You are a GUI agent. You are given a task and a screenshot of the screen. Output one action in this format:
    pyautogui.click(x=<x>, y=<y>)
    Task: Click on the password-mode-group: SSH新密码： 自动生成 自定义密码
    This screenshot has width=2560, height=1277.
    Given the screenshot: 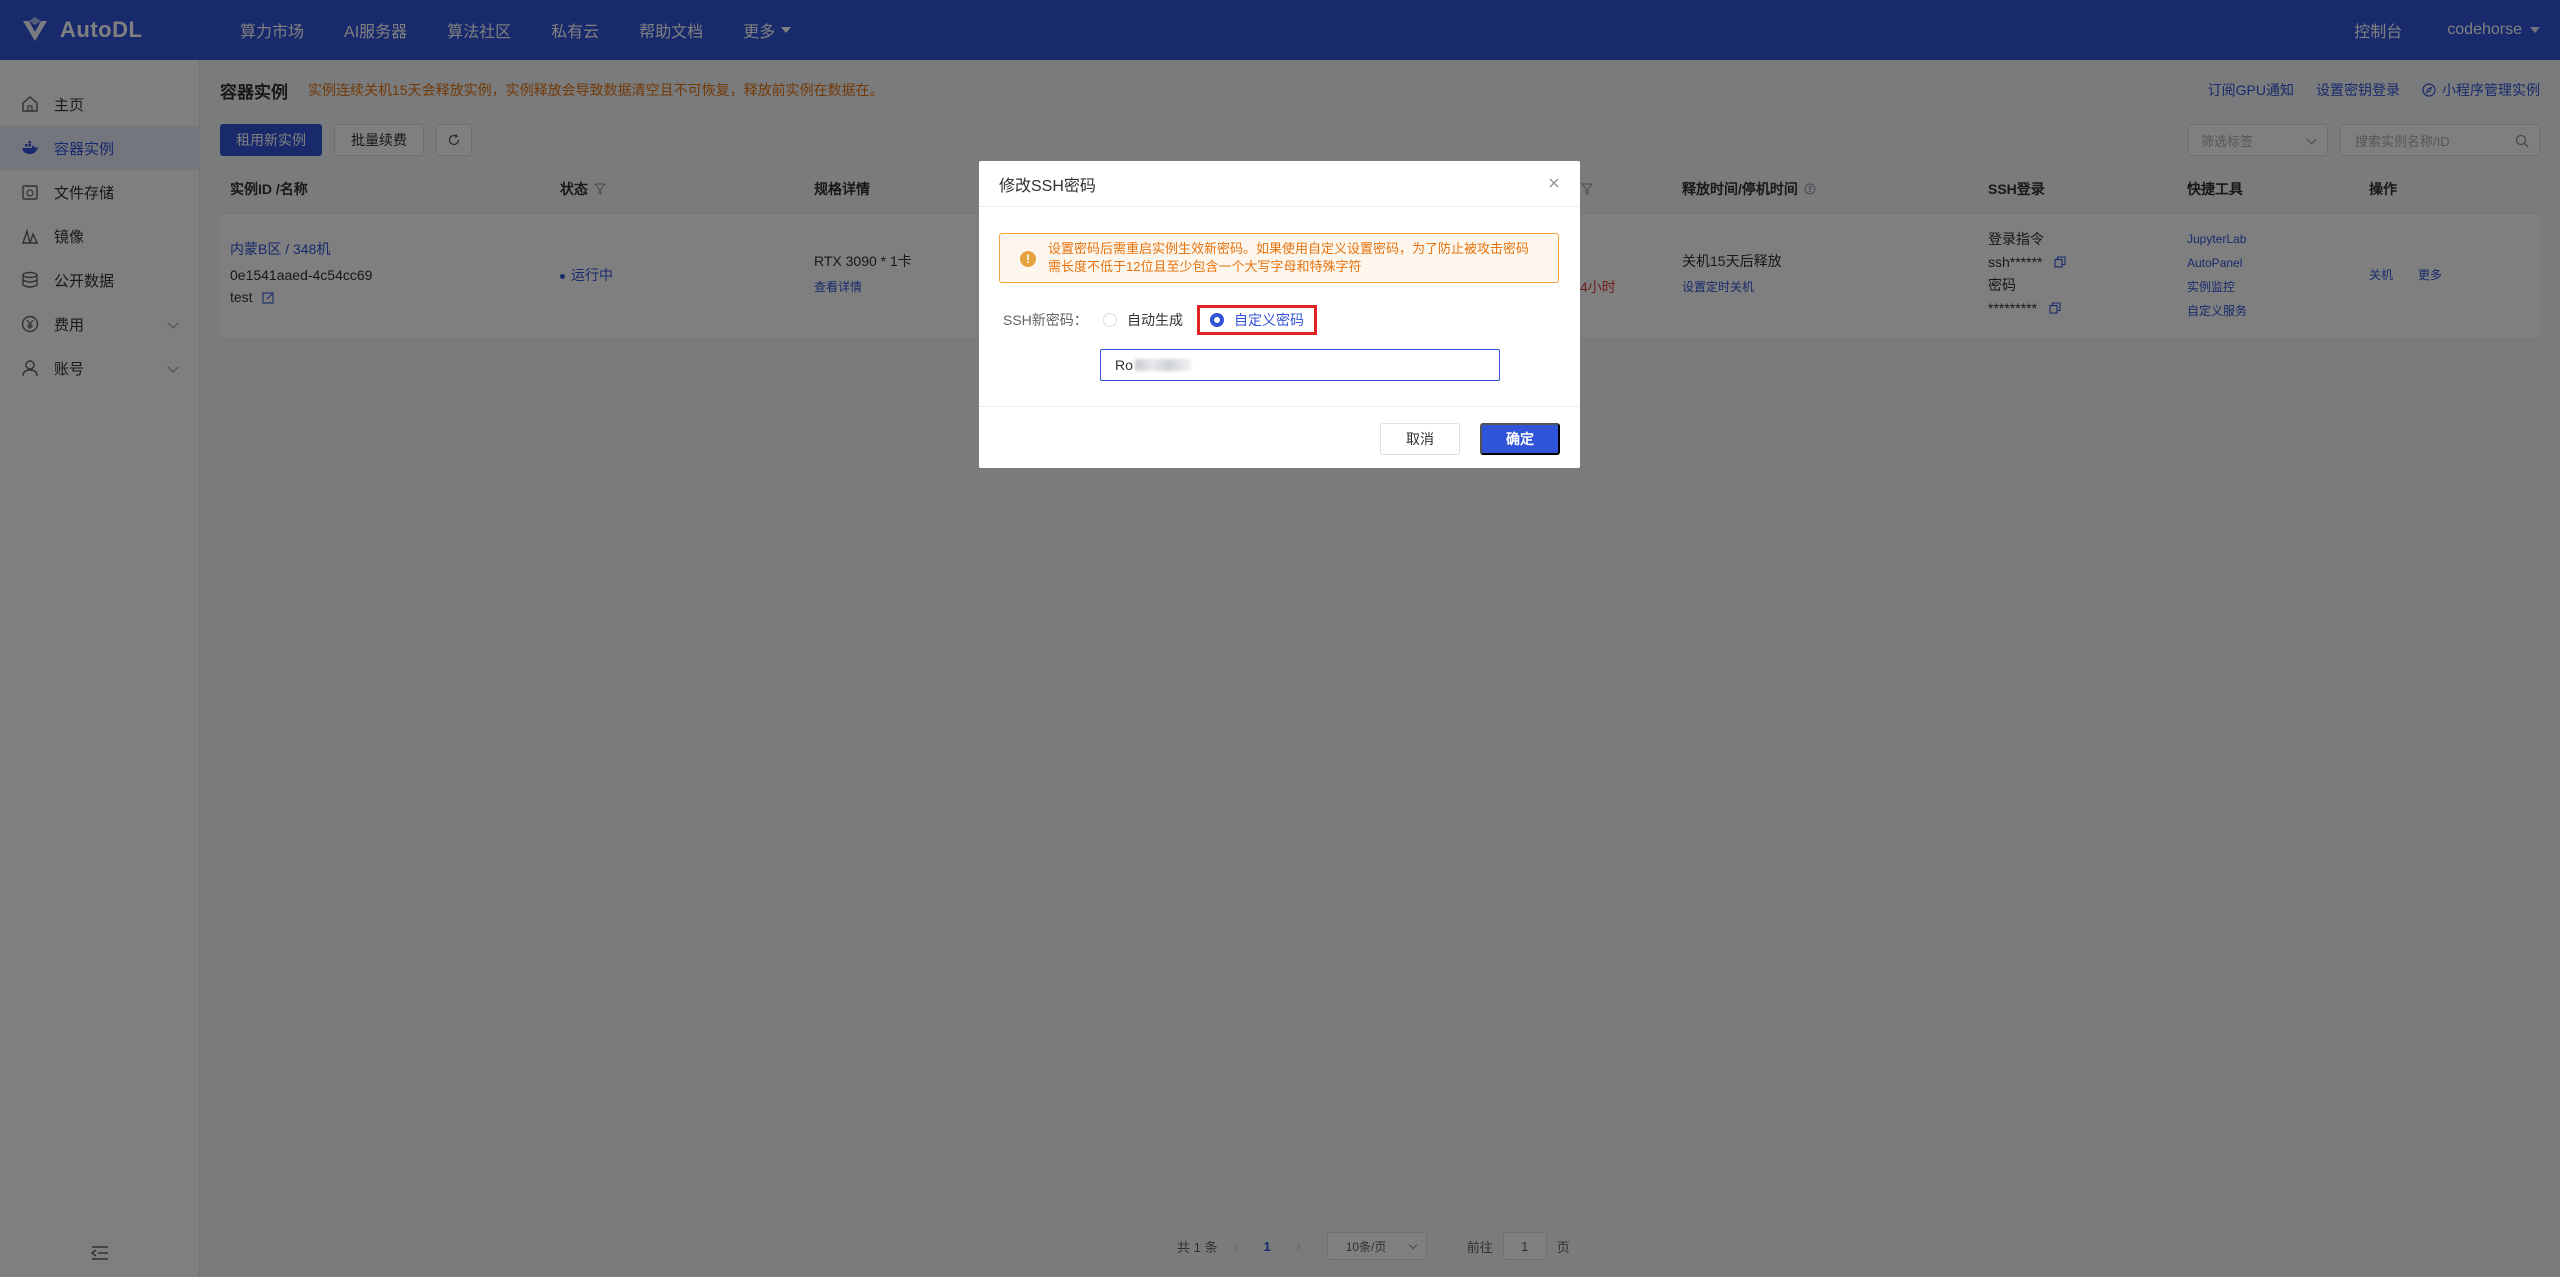 What is the action you would take?
    pyautogui.click(x=1172, y=320)
    